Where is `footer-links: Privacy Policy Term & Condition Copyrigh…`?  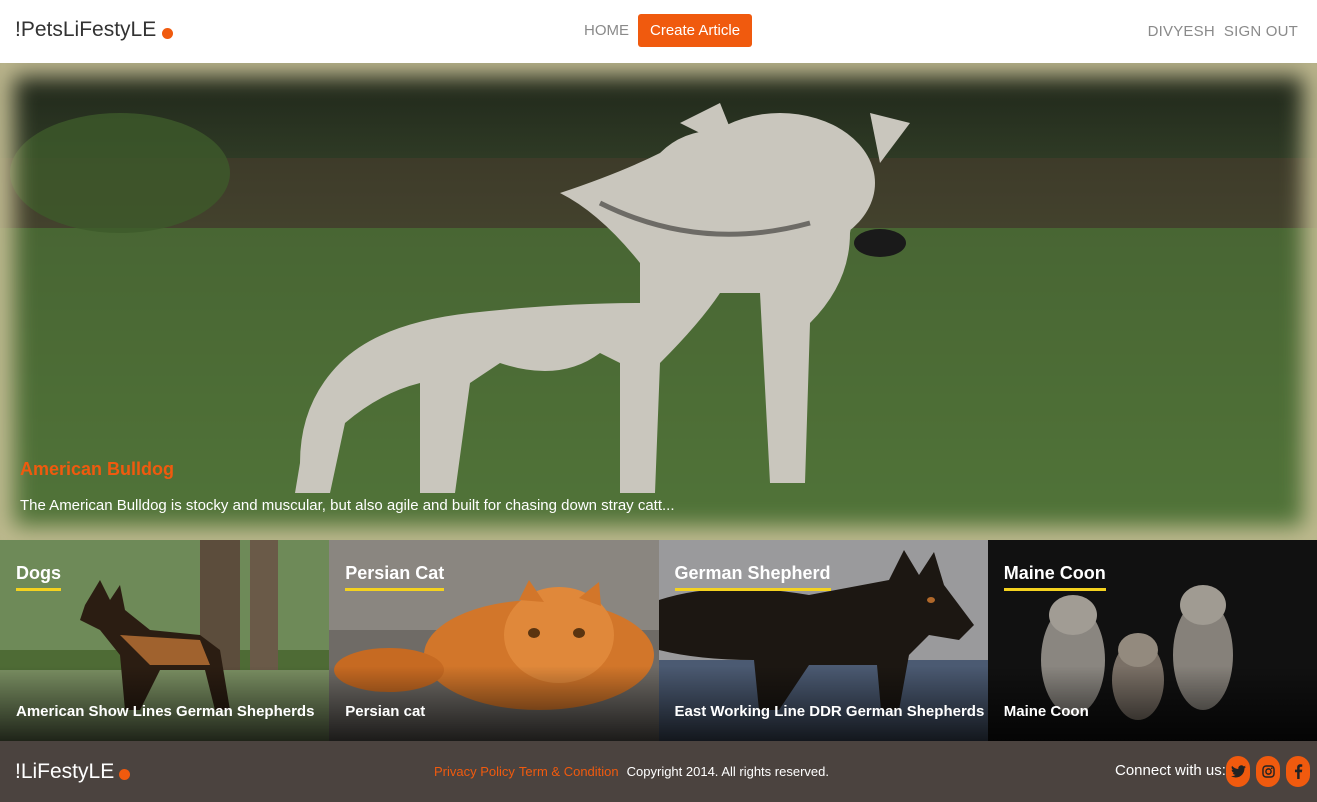
footer-links: Privacy Policy Term & Condition Copyrigh… is located at coordinates (631, 771).